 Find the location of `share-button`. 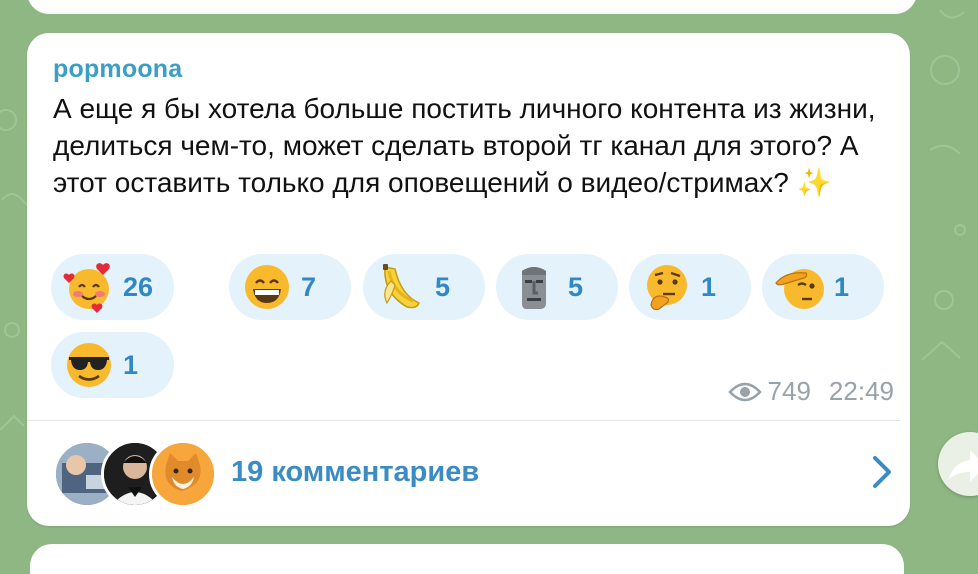

share-button is located at coordinates (958, 464).